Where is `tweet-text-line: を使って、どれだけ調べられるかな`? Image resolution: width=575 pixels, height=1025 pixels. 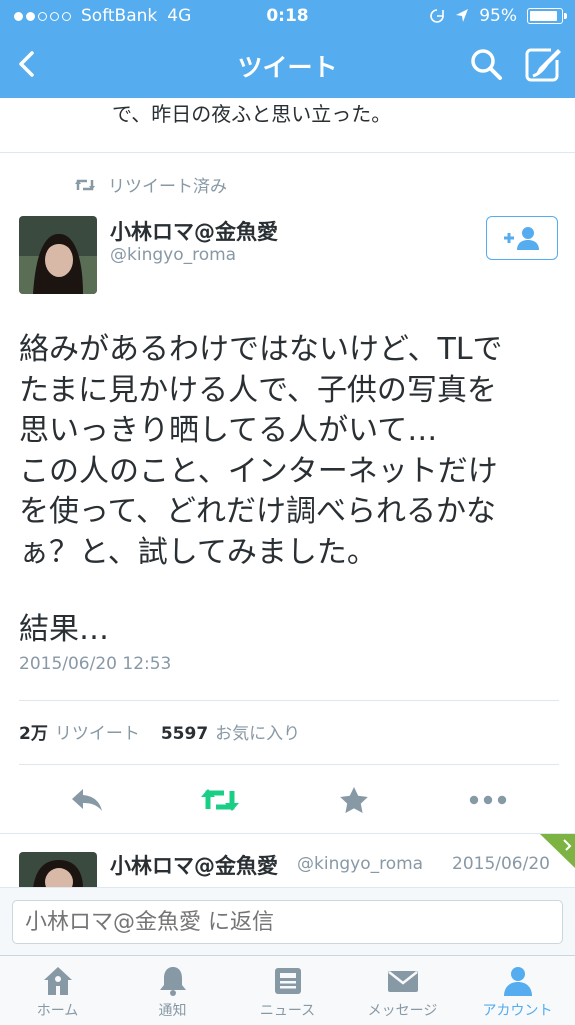 tweet-text-line: を使って、どれだけ調べられるかな is located at coordinates (257, 511).